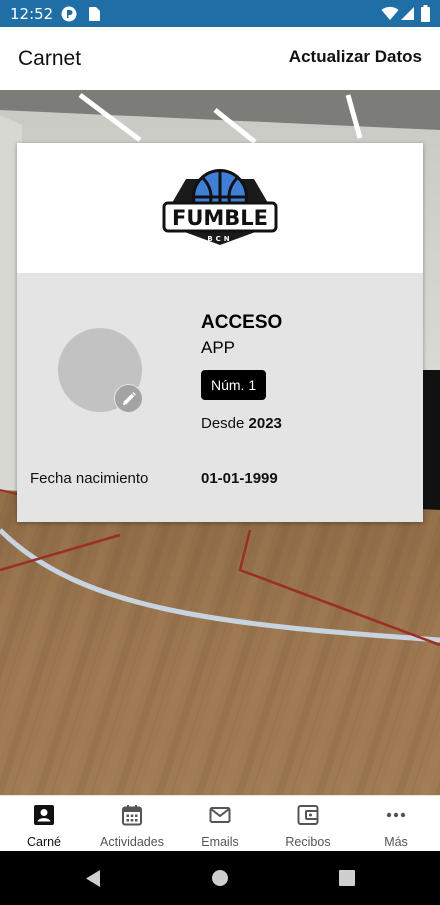  What do you see at coordinates (265, 423) in the screenshot?
I see `member-since-year: 2023` at bounding box center [265, 423].